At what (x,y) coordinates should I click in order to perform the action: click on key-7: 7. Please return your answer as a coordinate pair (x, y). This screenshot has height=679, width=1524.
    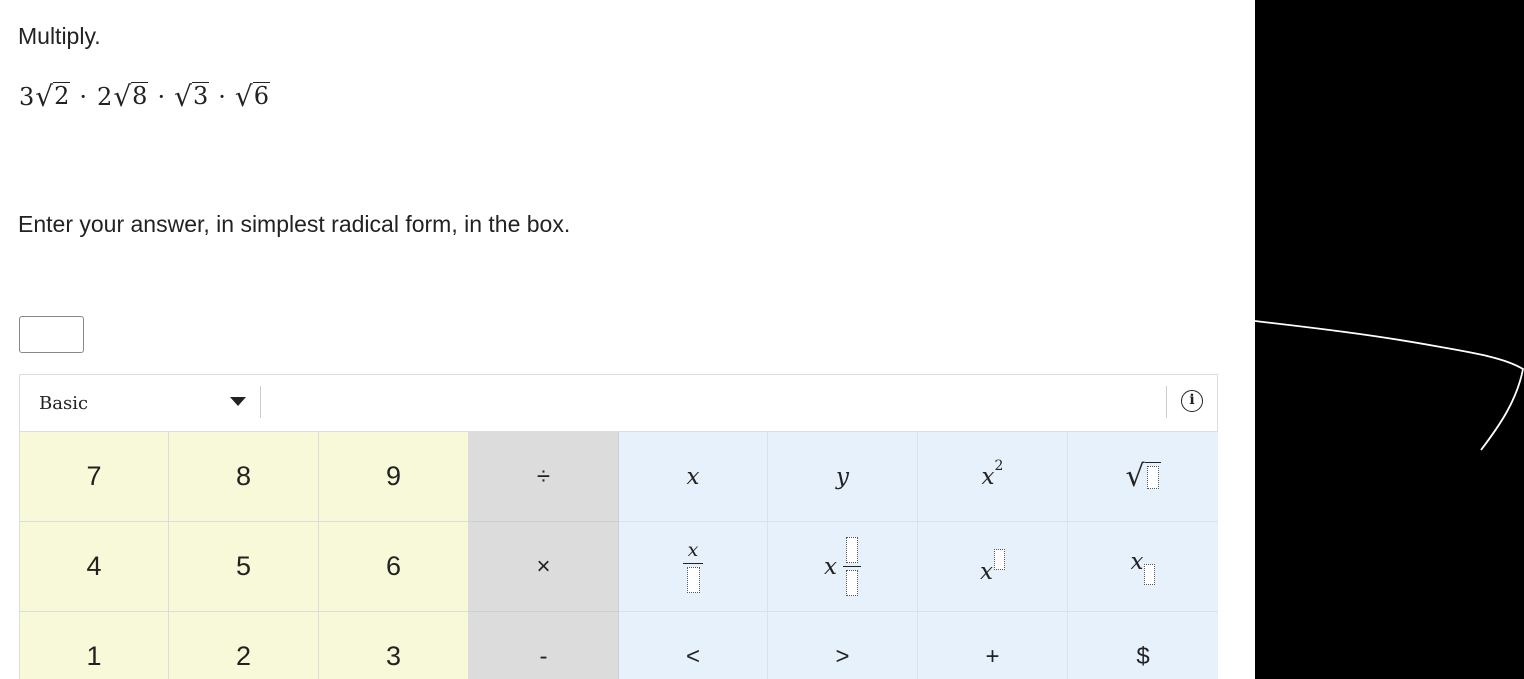
    Looking at the image, I should click on (94, 477).